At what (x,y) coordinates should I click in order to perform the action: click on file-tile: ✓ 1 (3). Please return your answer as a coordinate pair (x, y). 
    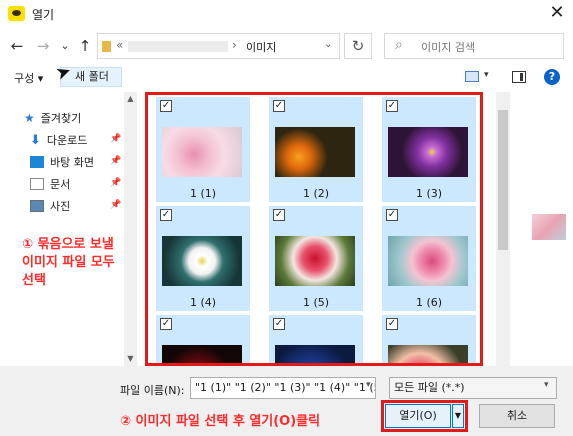
    Looking at the image, I should click on (429, 149).